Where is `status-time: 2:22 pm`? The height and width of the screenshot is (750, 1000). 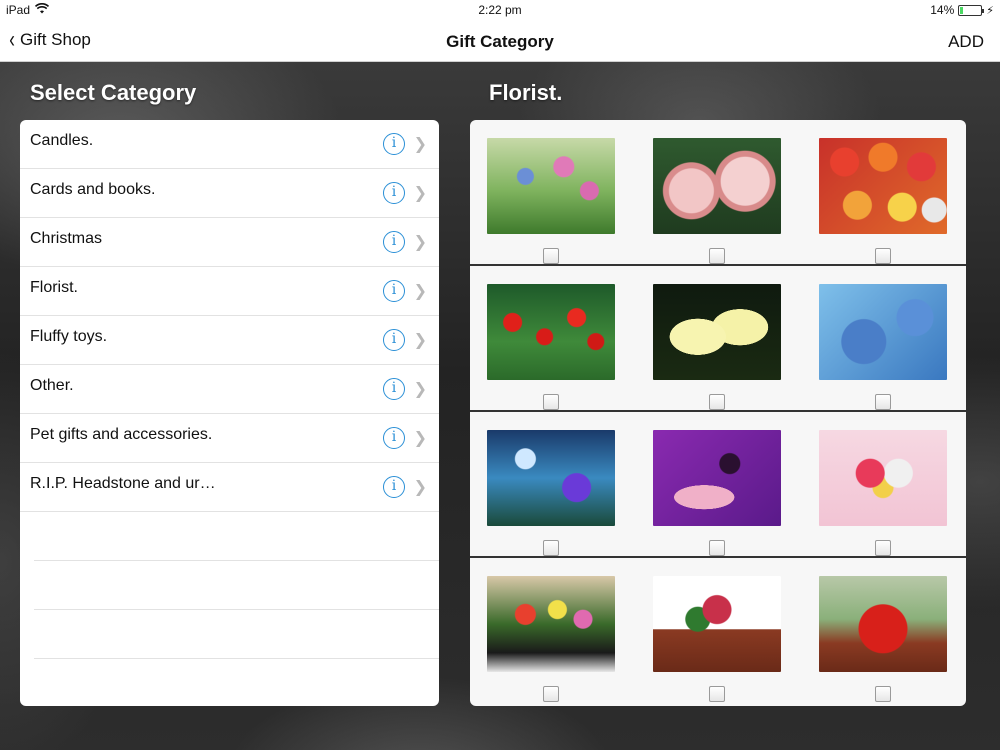
status-time: 2:22 pm is located at coordinates (500, 10).